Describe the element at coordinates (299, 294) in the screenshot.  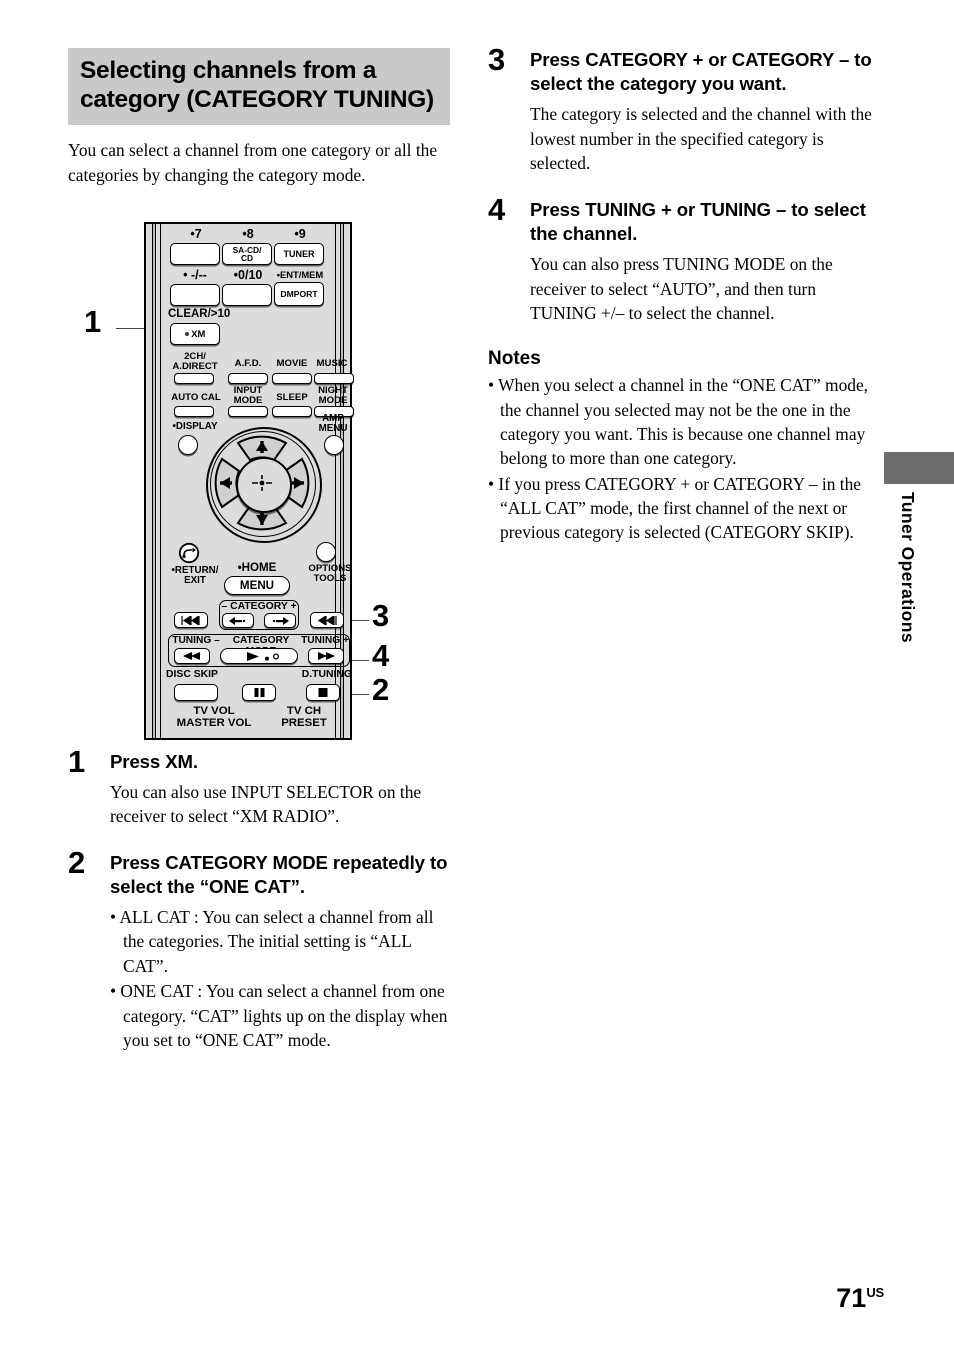
I see `button-dmport: DMPORT` at that location.